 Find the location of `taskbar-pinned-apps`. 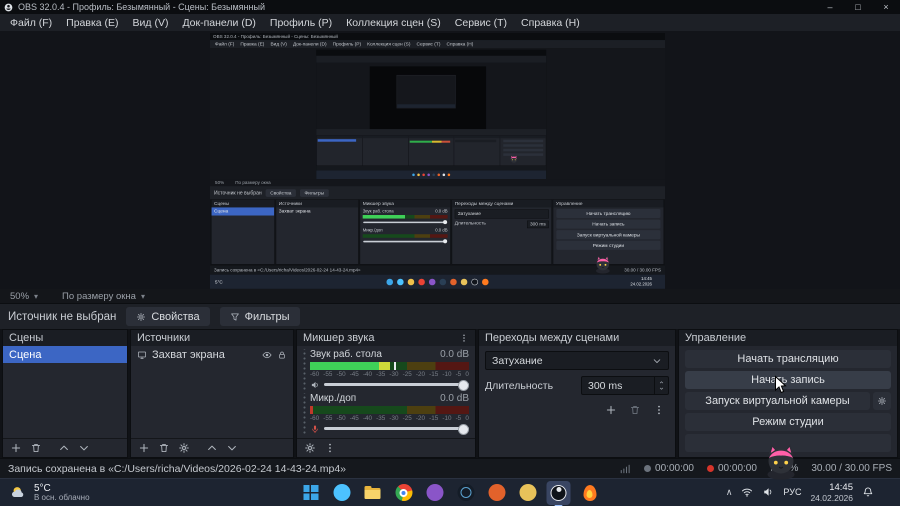

taskbar-pinned-apps is located at coordinates (450, 492).